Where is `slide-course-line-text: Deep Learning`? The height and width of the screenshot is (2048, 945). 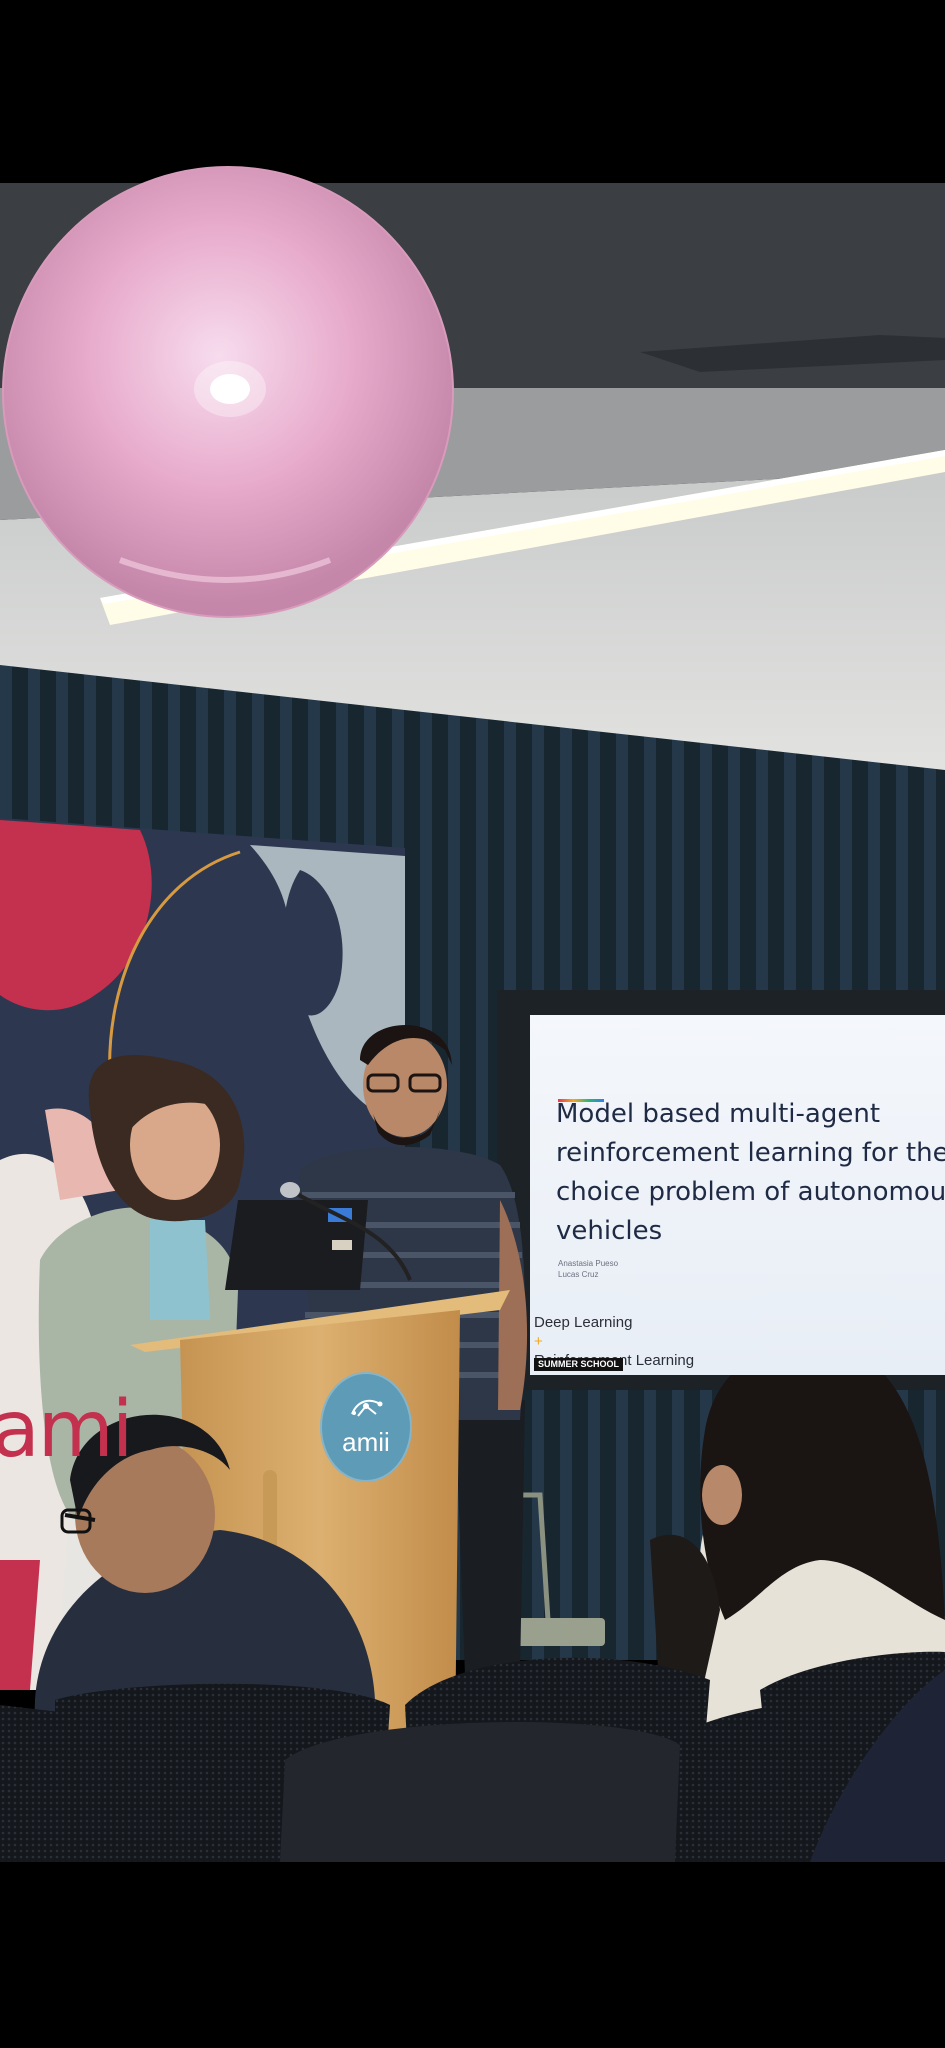
slide-course-line-text: Deep Learning is located at coordinates (583, 1322).